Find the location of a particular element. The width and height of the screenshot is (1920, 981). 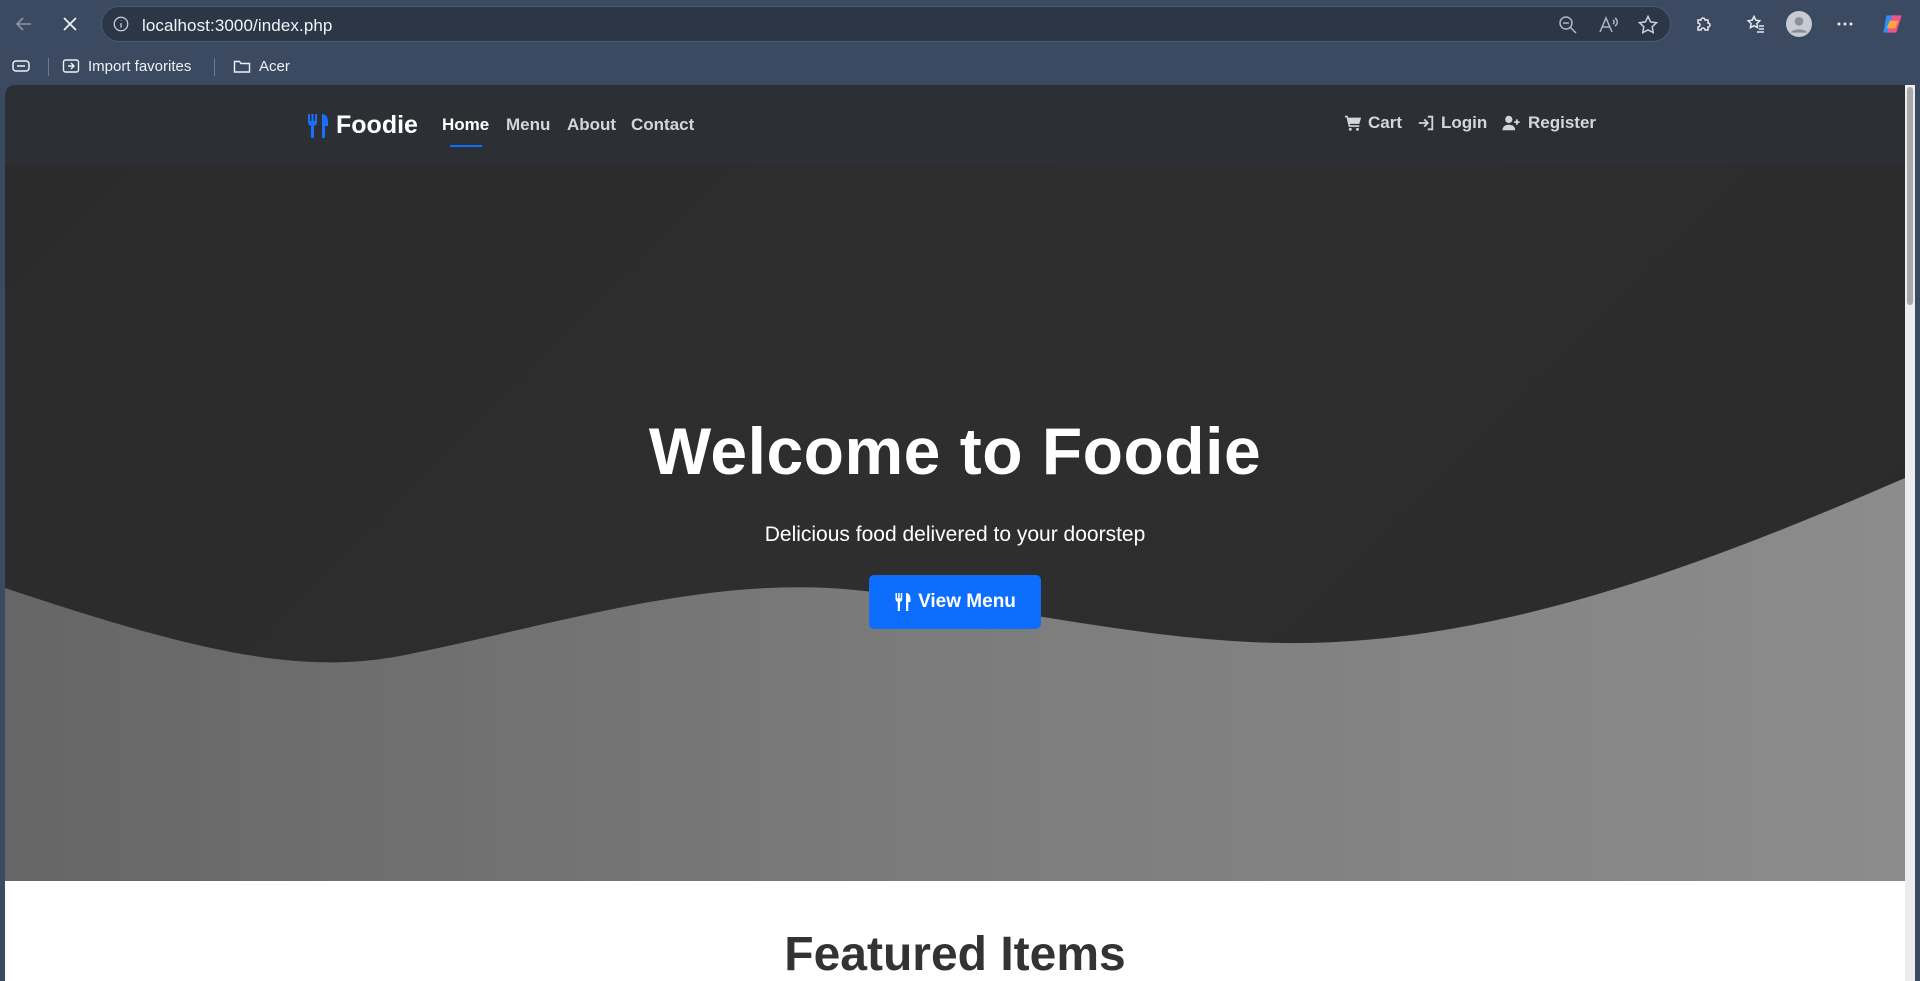

cart-icon is located at coordinates (1353, 123).